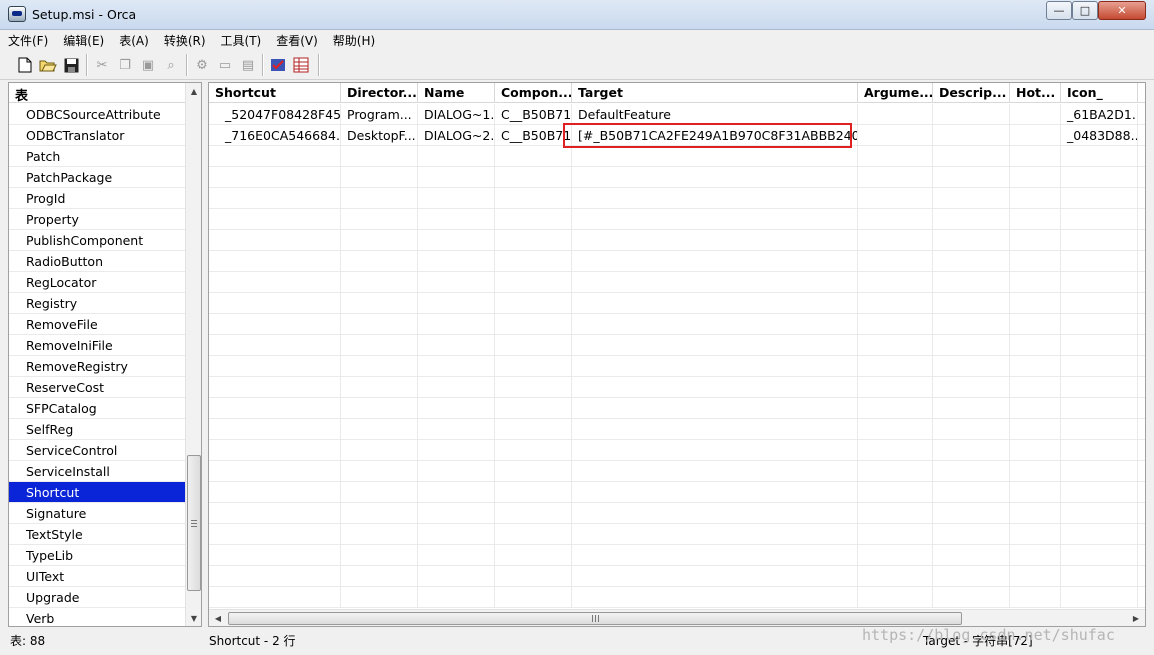 The width and height of the screenshot is (1154, 655). I want to click on cell-more: (, so click(1141, 114).